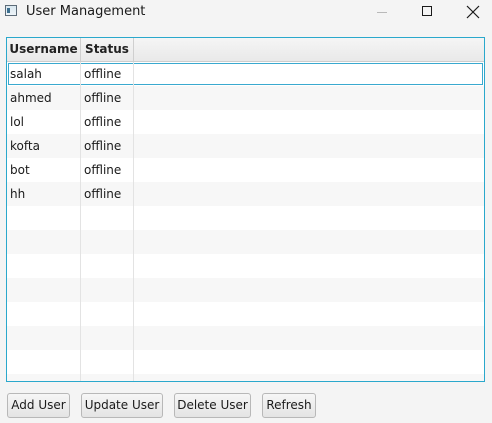 This screenshot has height=423, width=492. Describe the element at coordinates (44, 49) in the screenshot. I see `column-header-username: Username` at that location.